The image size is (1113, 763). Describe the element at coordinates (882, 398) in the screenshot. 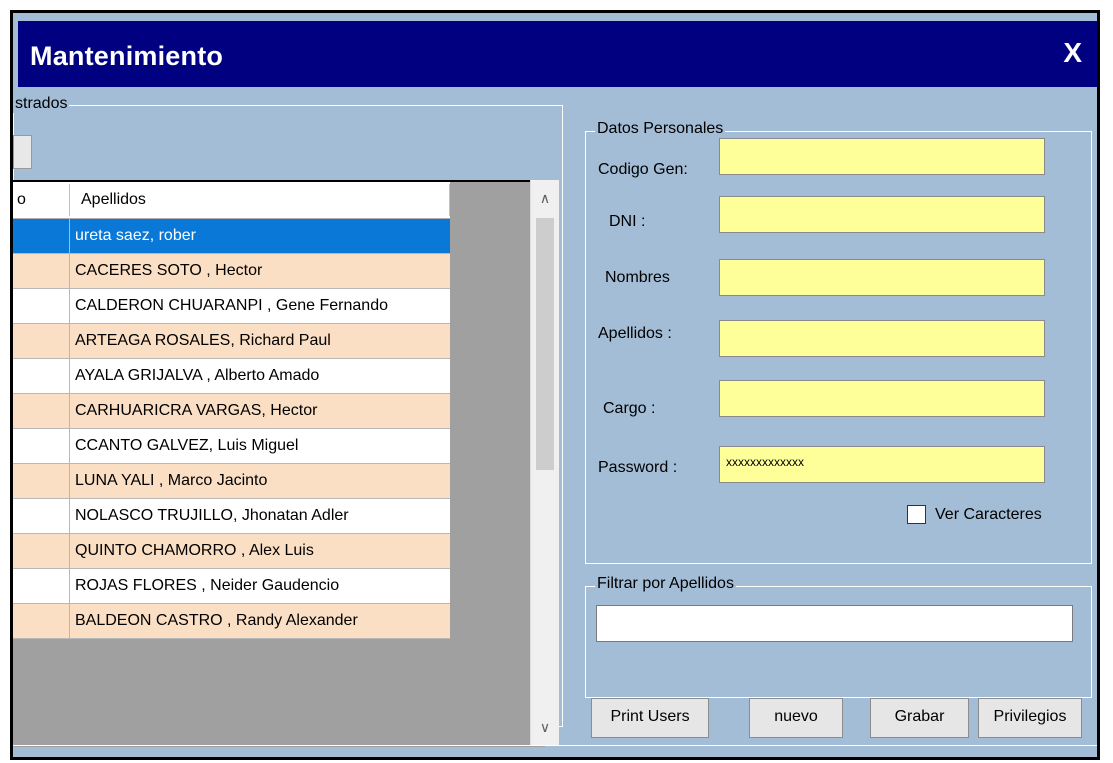

I see `cargo-field` at that location.